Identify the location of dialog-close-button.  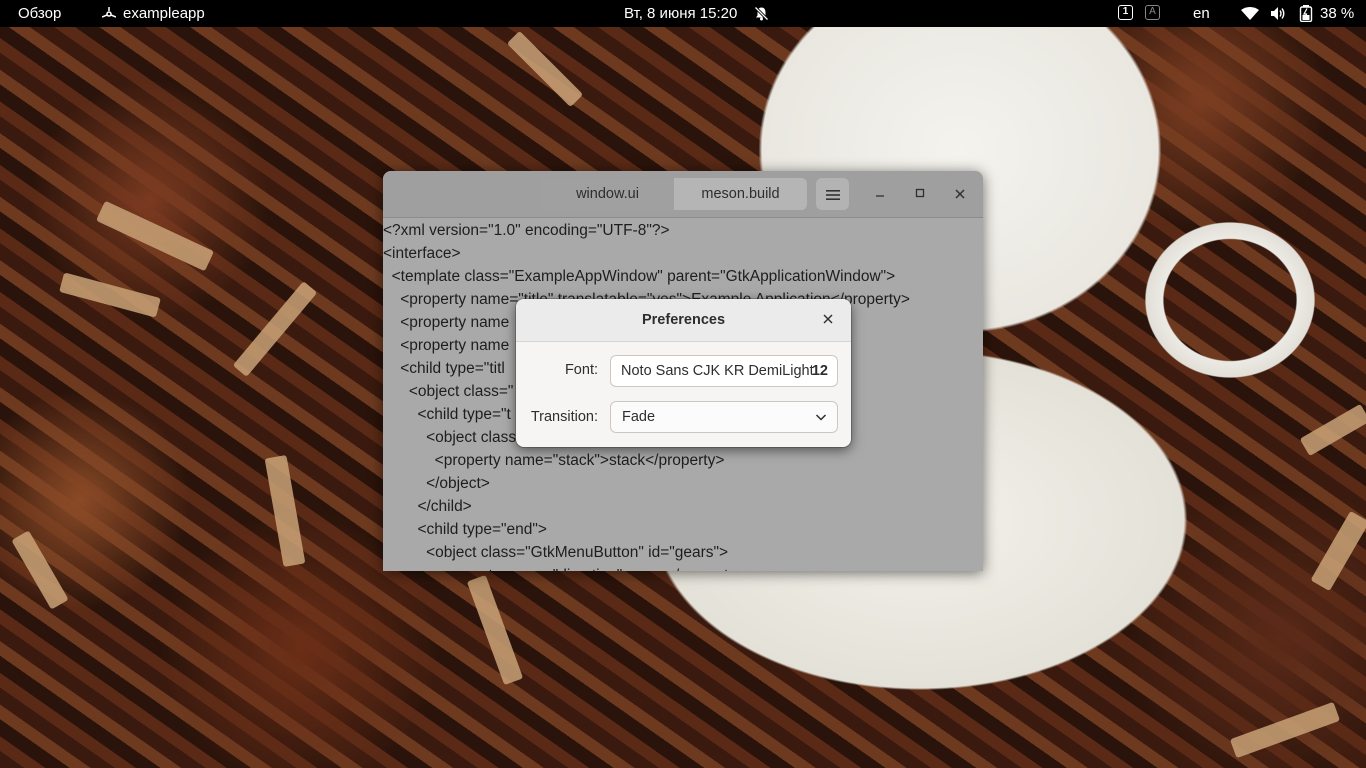
(828, 320).